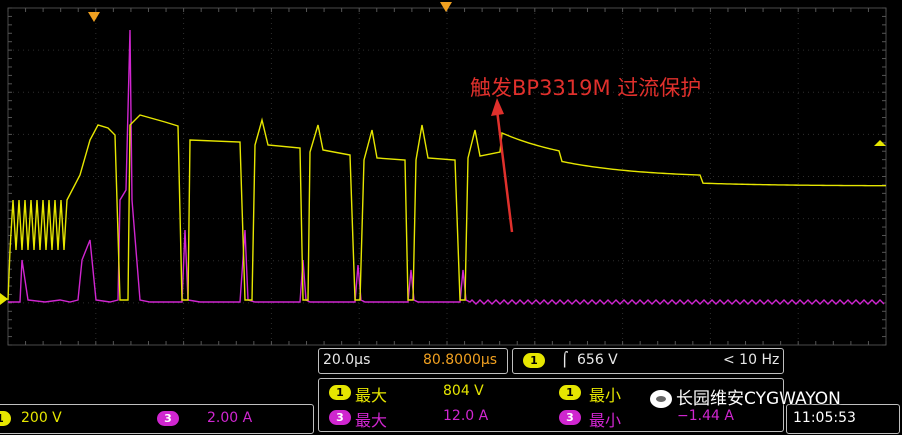  Describe the element at coordinates (597, 360) in the screenshot. I see `trigger-level: 656 V` at that location.